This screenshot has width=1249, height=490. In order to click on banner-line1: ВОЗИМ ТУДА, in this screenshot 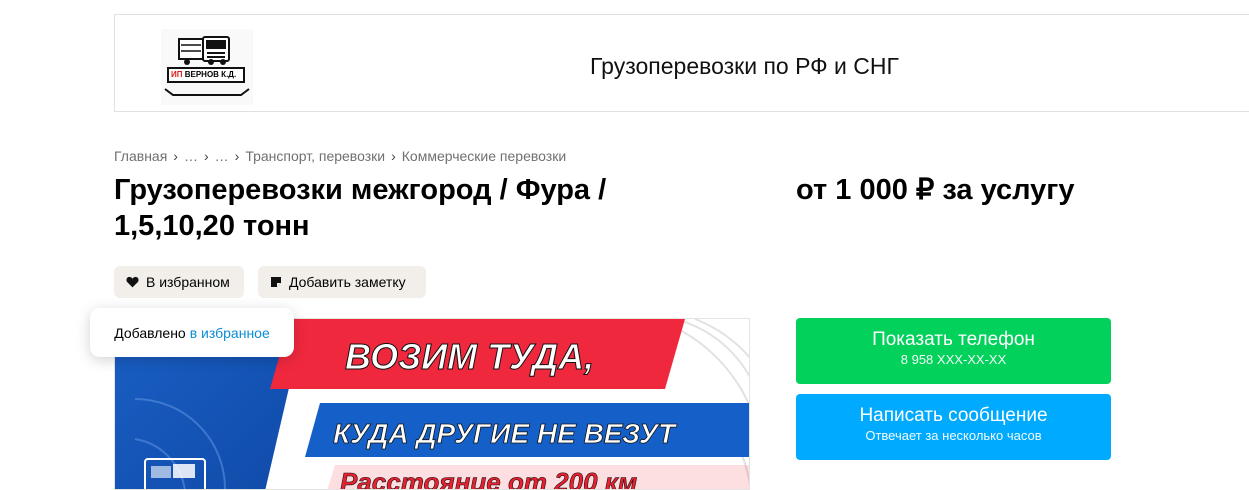, I will do `click(469, 356)`.